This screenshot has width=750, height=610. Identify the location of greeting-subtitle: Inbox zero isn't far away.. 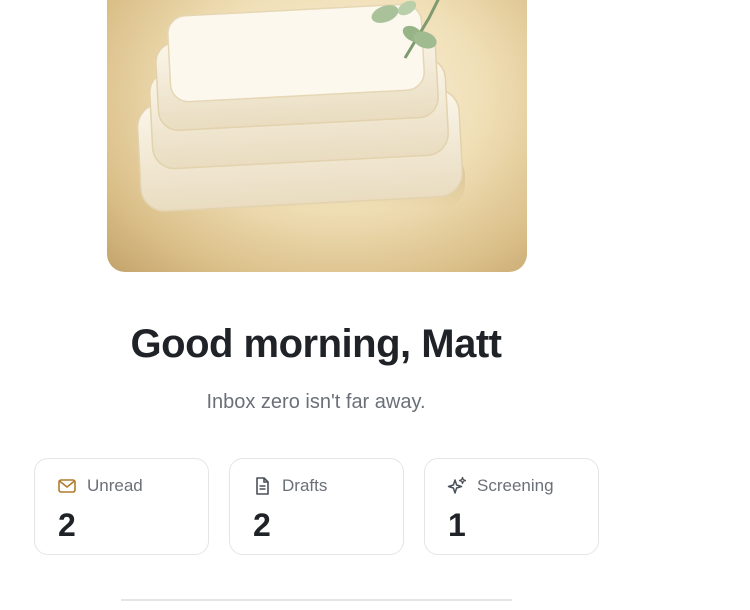
(316, 402).